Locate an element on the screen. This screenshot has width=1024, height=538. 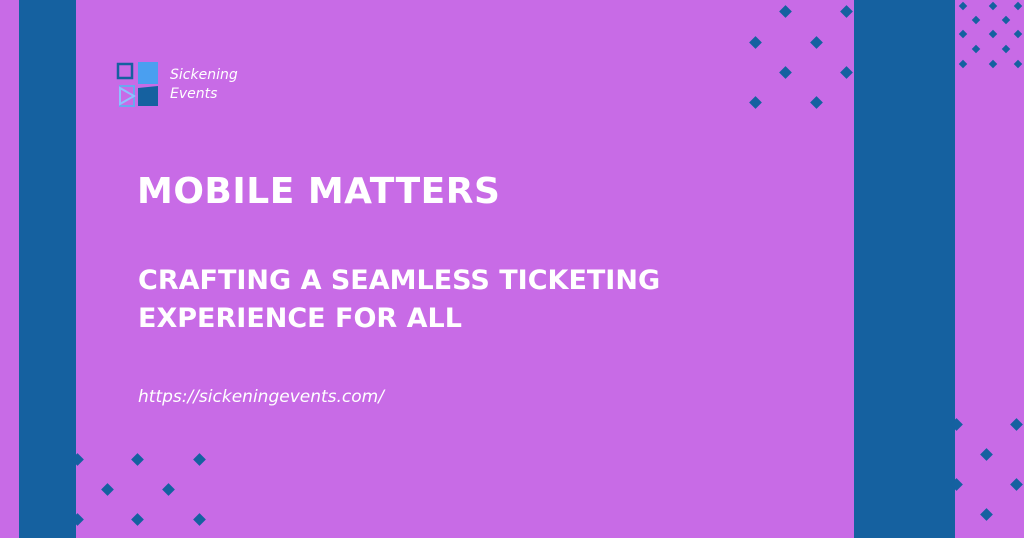
brand-name-line2: Events is located at coordinates (194, 94).